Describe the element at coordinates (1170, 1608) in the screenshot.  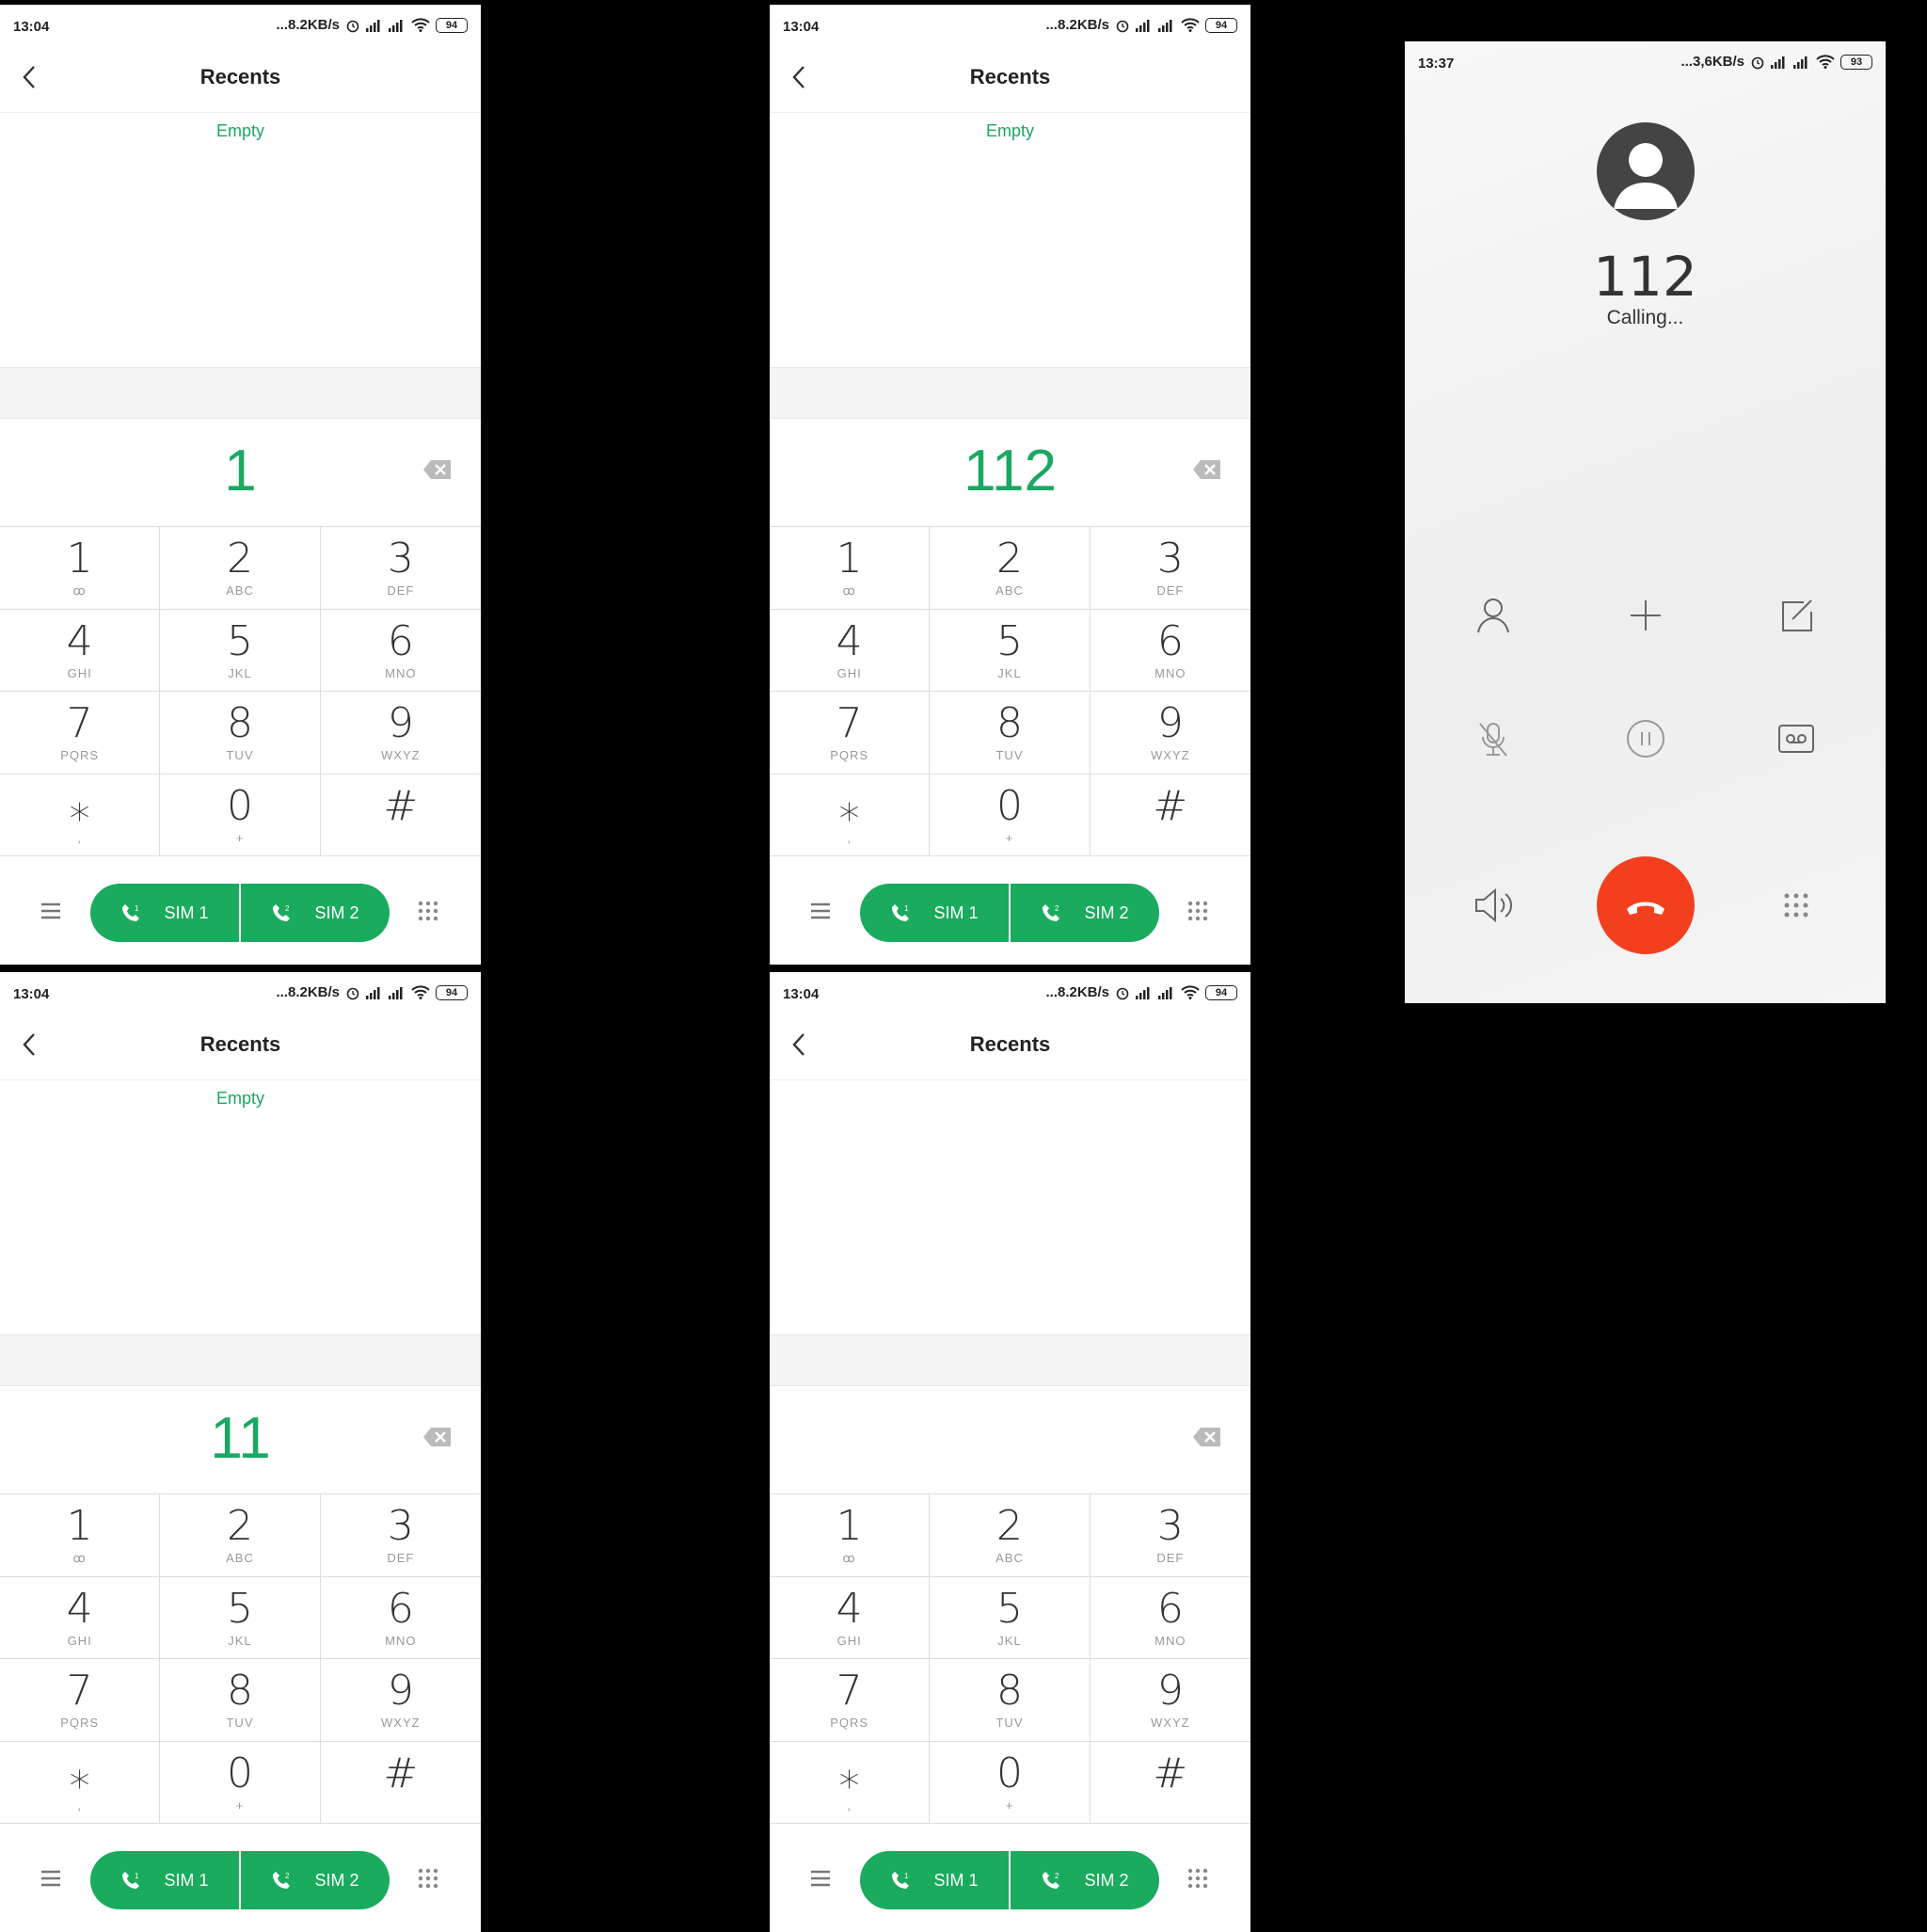
I see `key-digit: 6` at that location.